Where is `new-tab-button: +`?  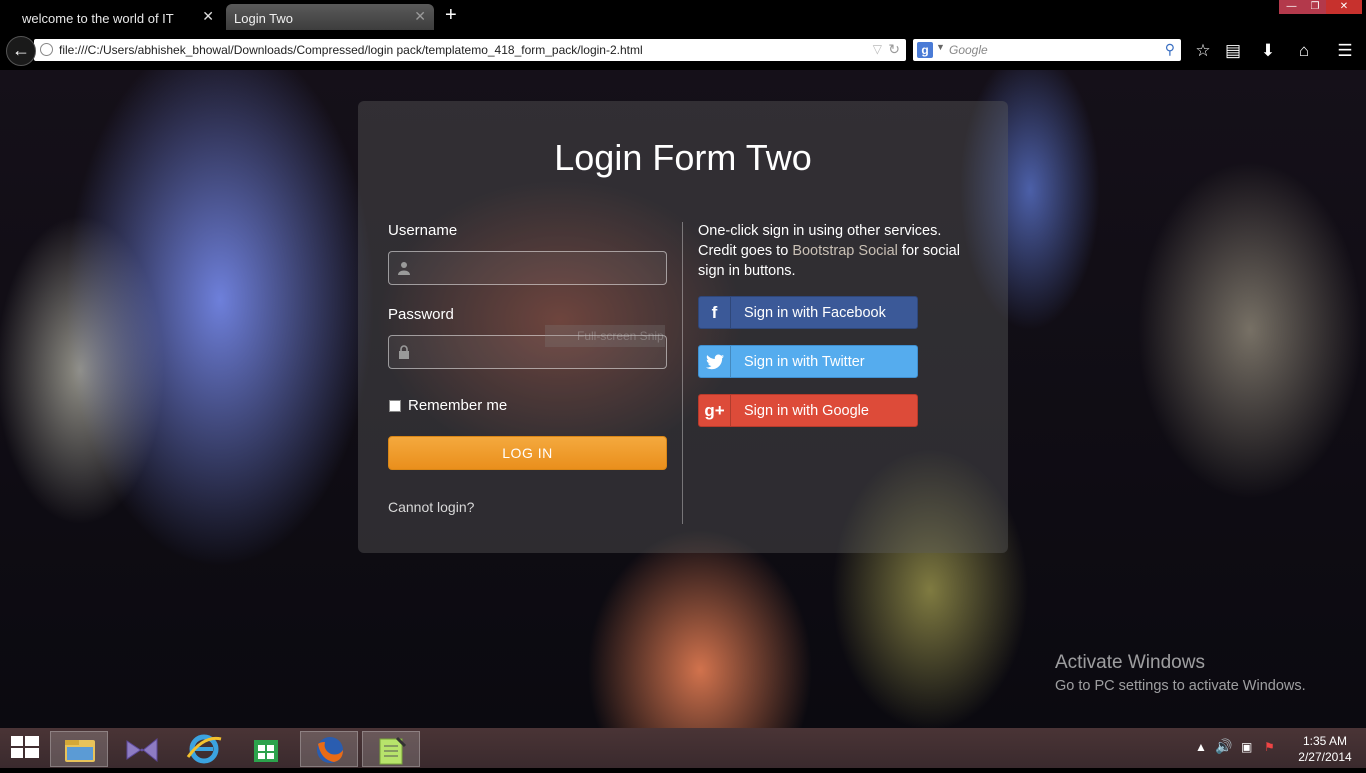 new-tab-button: + is located at coordinates (451, 15).